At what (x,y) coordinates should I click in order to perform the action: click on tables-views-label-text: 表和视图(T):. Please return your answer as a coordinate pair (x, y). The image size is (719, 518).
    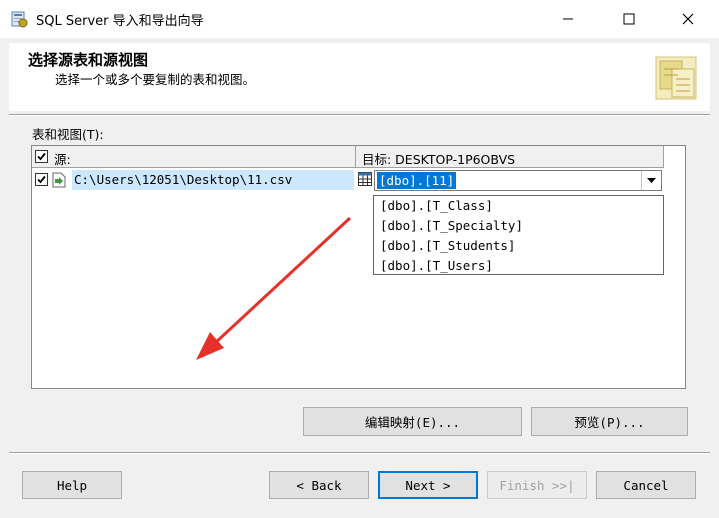
    Looking at the image, I should click on (68, 134).